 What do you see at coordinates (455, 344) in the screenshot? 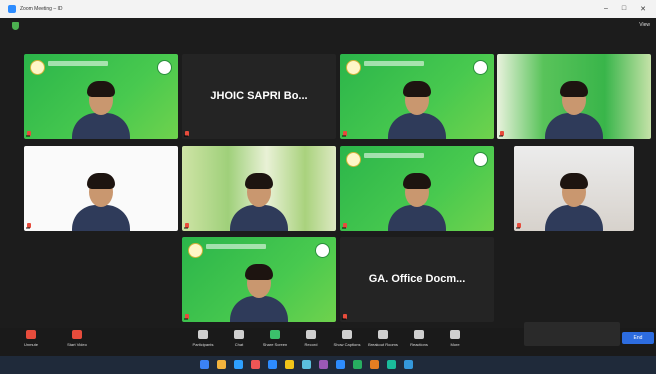
I see `control-label: More` at bounding box center [455, 344].